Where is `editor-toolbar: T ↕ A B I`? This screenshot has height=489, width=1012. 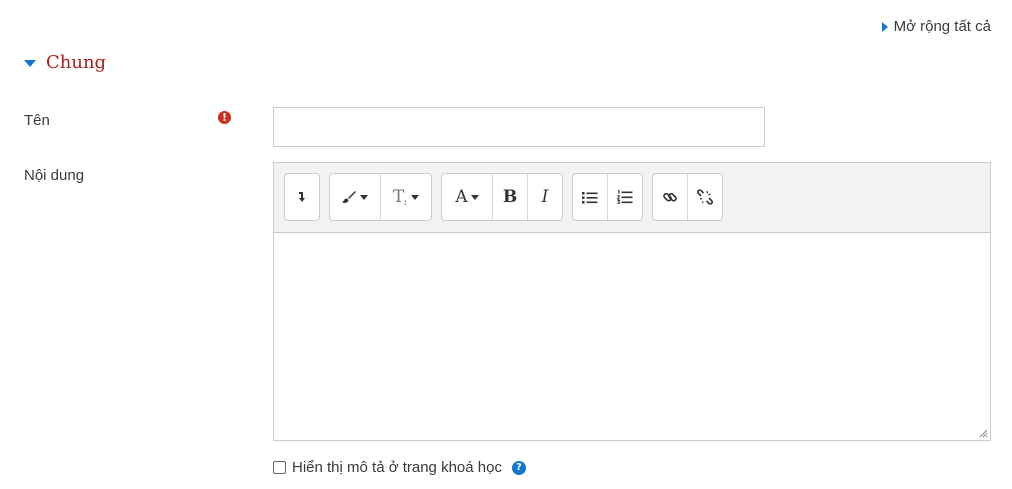 editor-toolbar: T ↕ A B I is located at coordinates (632, 198).